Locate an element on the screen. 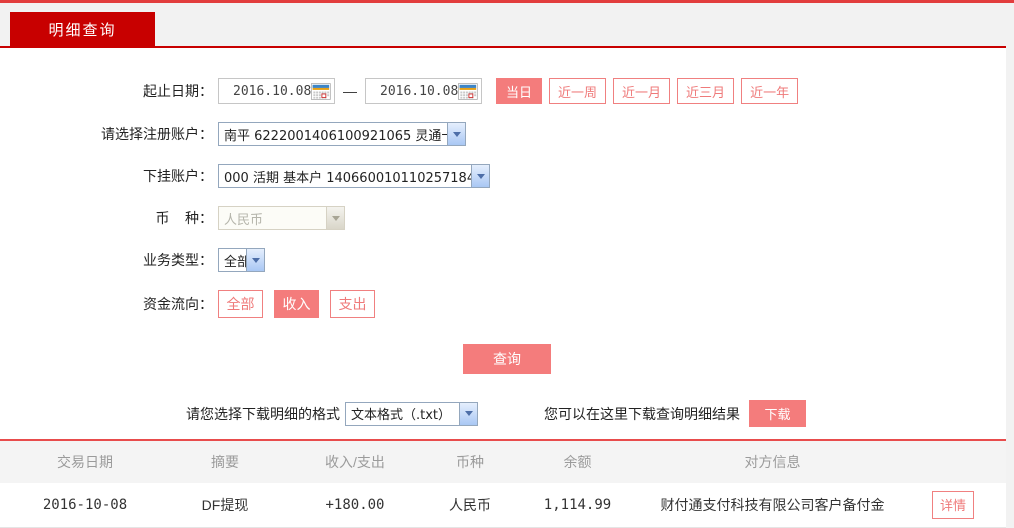 The height and width of the screenshot is (528, 1014). fund-flow-income-button: 收入 is located at coordinates (296, 304).